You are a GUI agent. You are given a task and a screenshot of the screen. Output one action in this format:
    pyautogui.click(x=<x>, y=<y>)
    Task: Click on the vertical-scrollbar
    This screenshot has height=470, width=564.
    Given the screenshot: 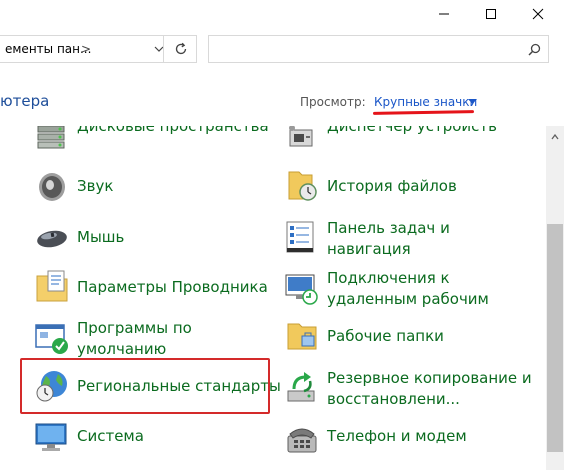 What is the action you would take?
    pyautogui.click(x=555, y=298)
    